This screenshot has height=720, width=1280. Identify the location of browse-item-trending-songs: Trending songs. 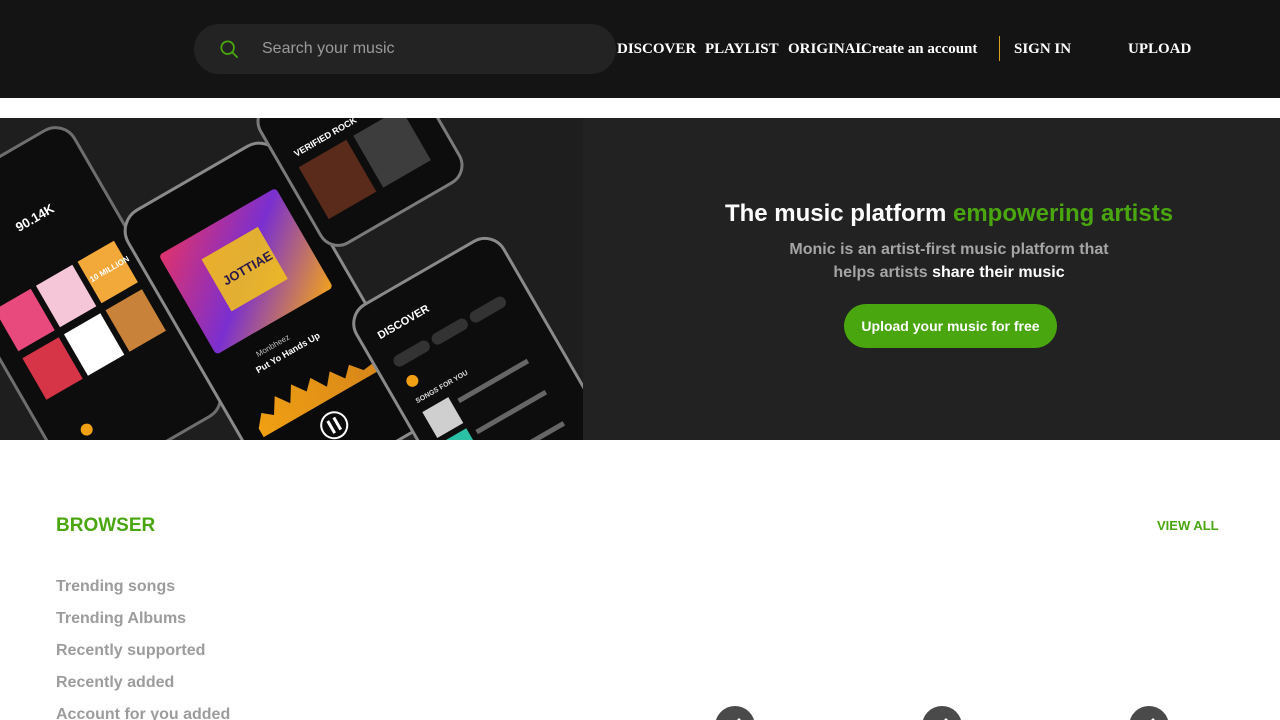
(143, 593).